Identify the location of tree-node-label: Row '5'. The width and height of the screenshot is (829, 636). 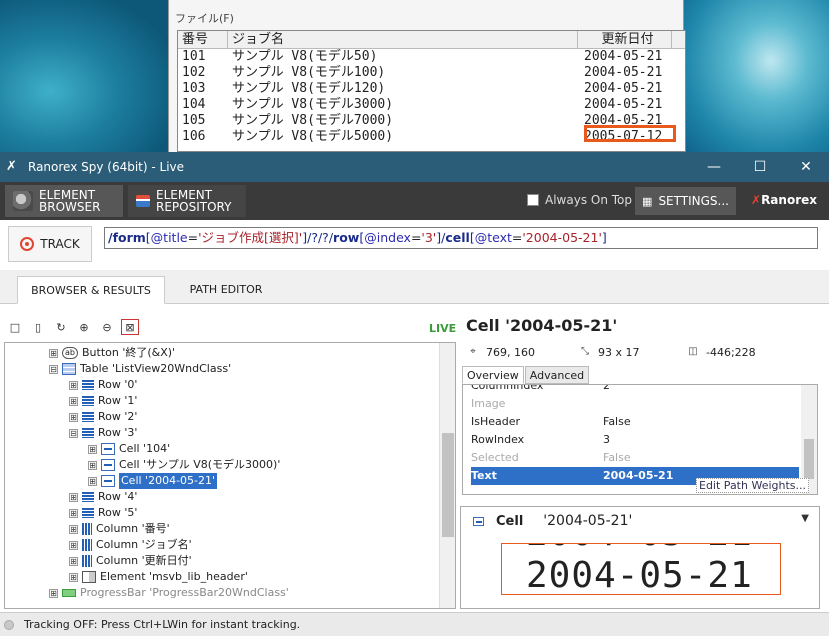
(118, 512).